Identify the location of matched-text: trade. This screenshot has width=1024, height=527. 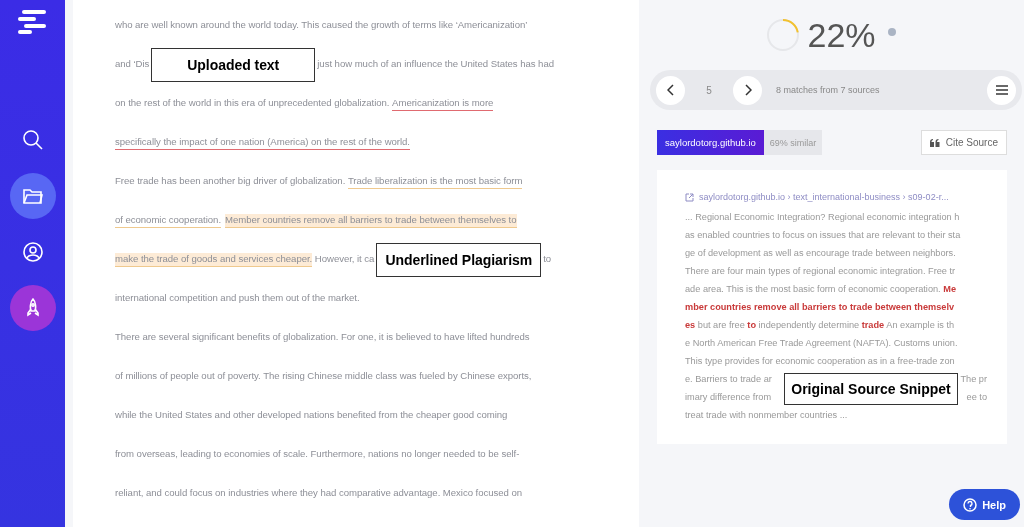
(873, 325).